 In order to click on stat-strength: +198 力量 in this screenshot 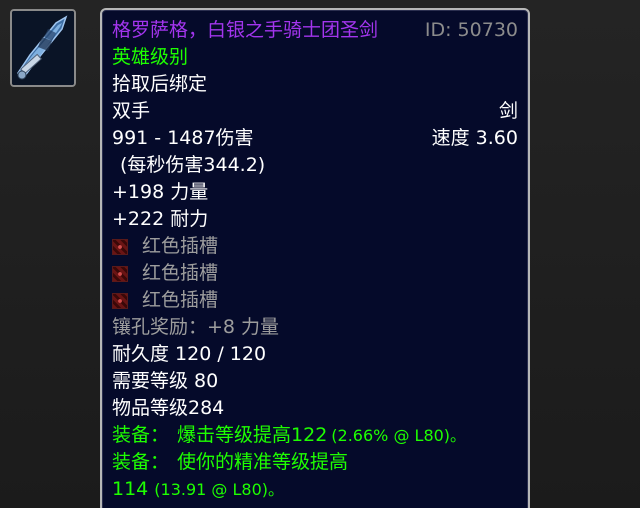, I will do `click(160, 192)`.